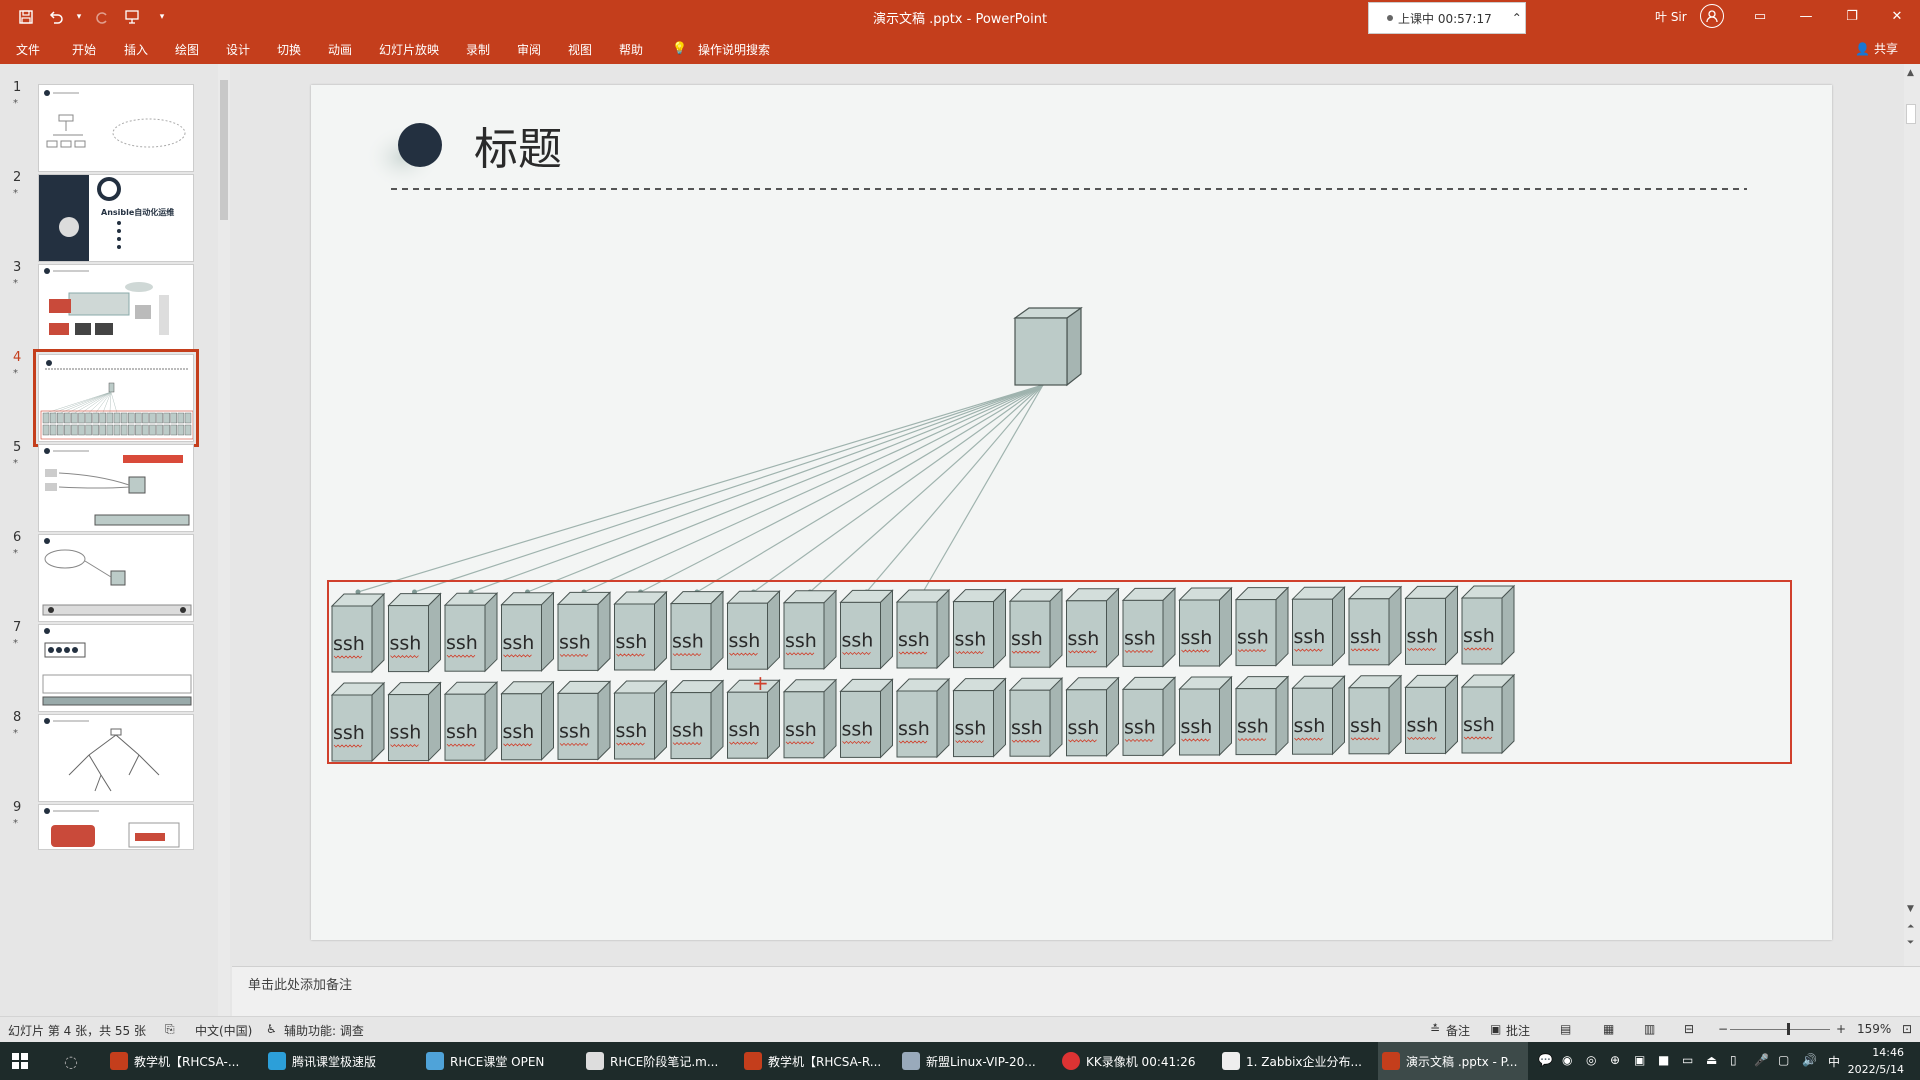 The height and width of the screenshot is (1080, 1920). What do you see at coordinates (20, 1061) in the screenshot?
I see `start-button` at bounding box center [20, 1061].